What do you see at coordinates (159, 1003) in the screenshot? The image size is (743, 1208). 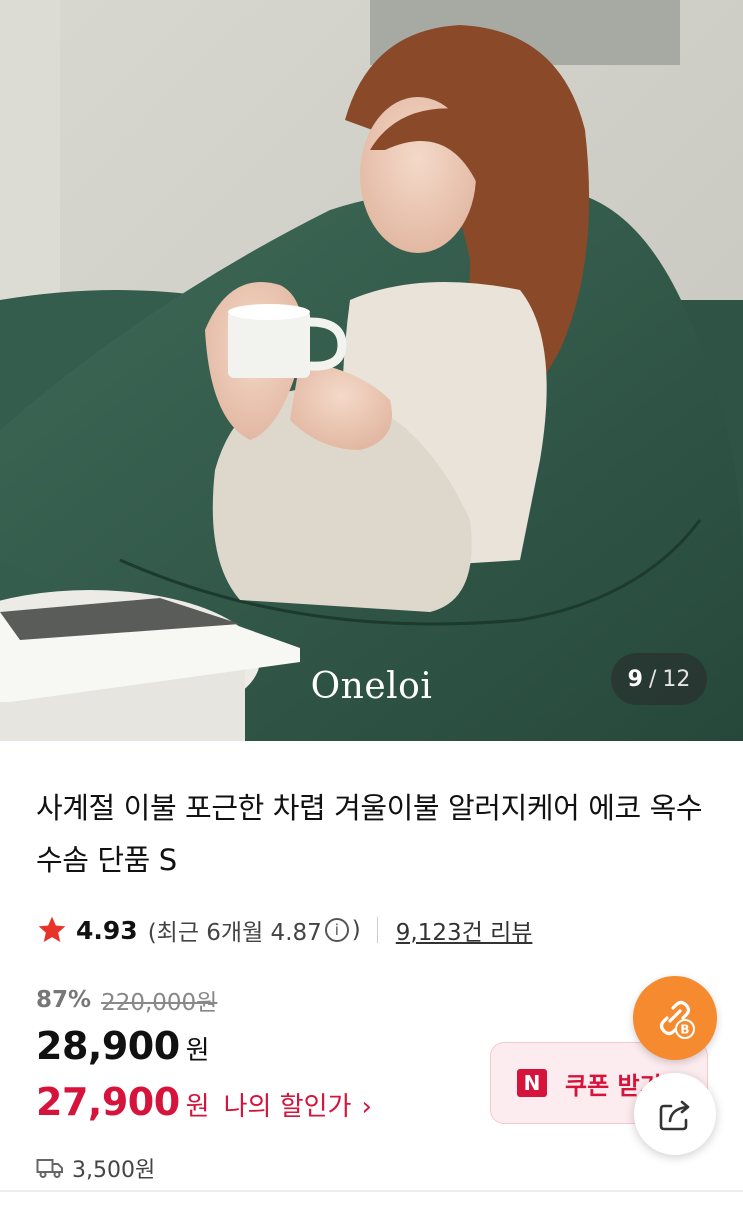 I see `original-price: 220,000원` at bounding box center [159, 1003].